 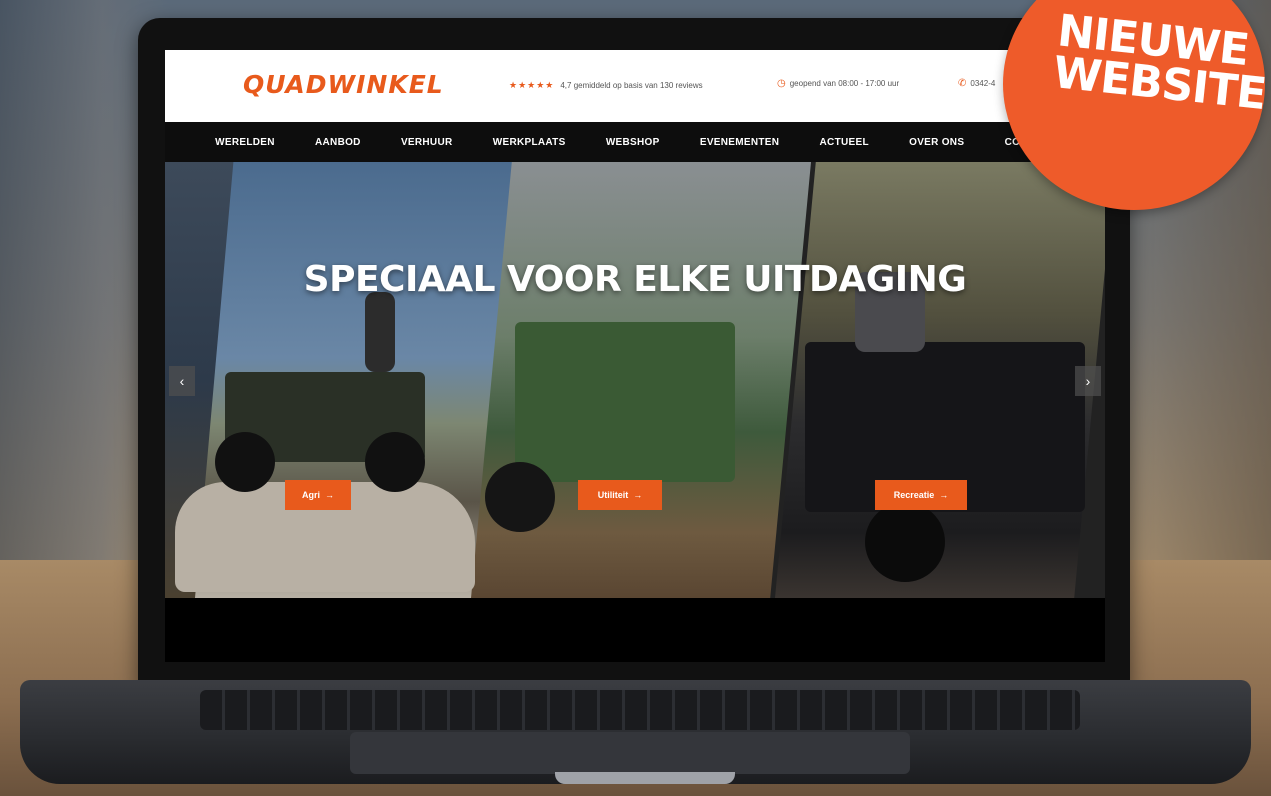 I want to click on utiliteit-button: Utiliteit →, so click(x=620, y=495).